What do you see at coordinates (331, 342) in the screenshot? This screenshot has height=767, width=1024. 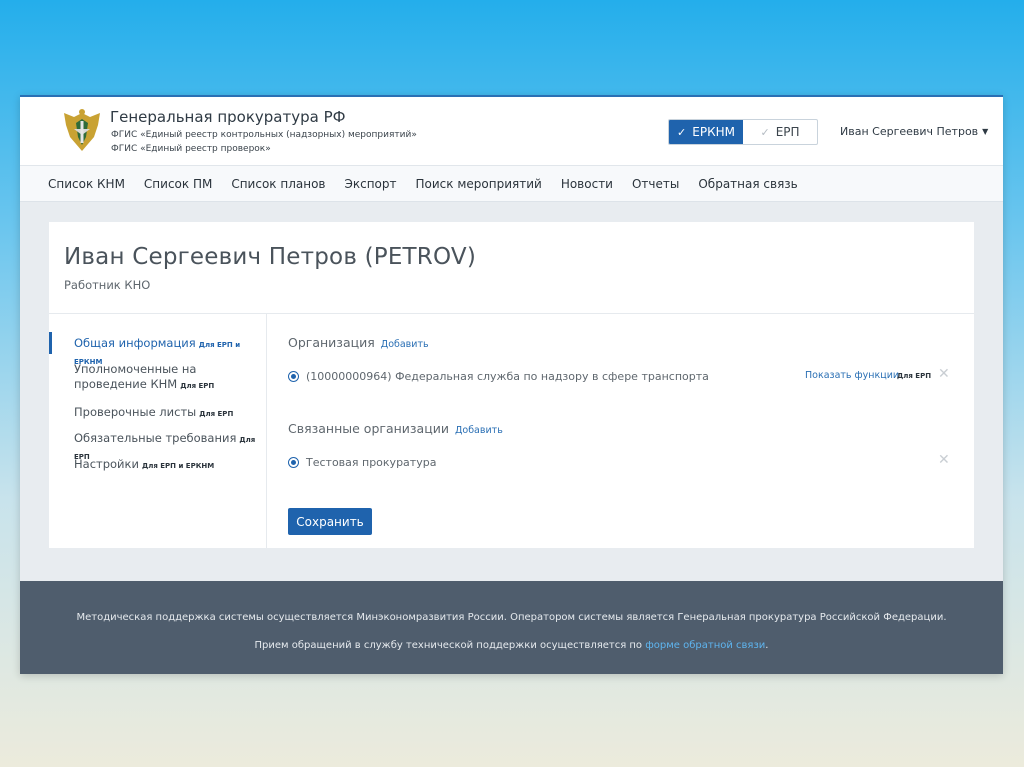 I see `organization-title: Организация` at bounding box center [331, 342].